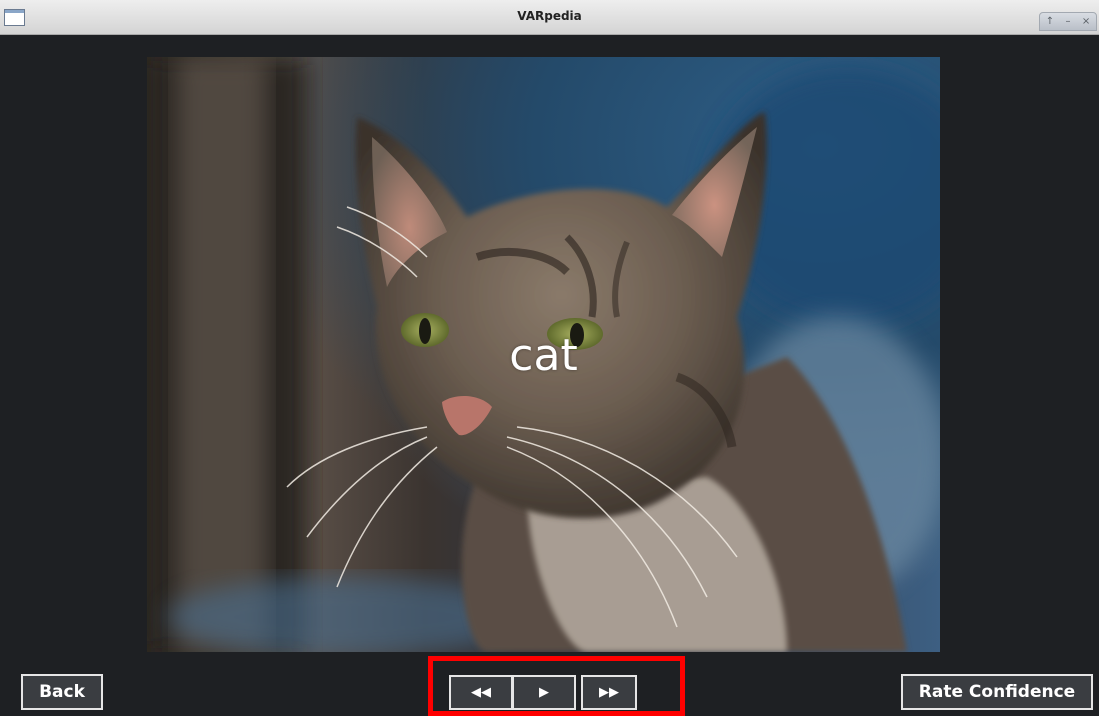 This screenshot has height=716, width=1099. I want to click on fast-forward-button: ▶▶, so click(609, 692).